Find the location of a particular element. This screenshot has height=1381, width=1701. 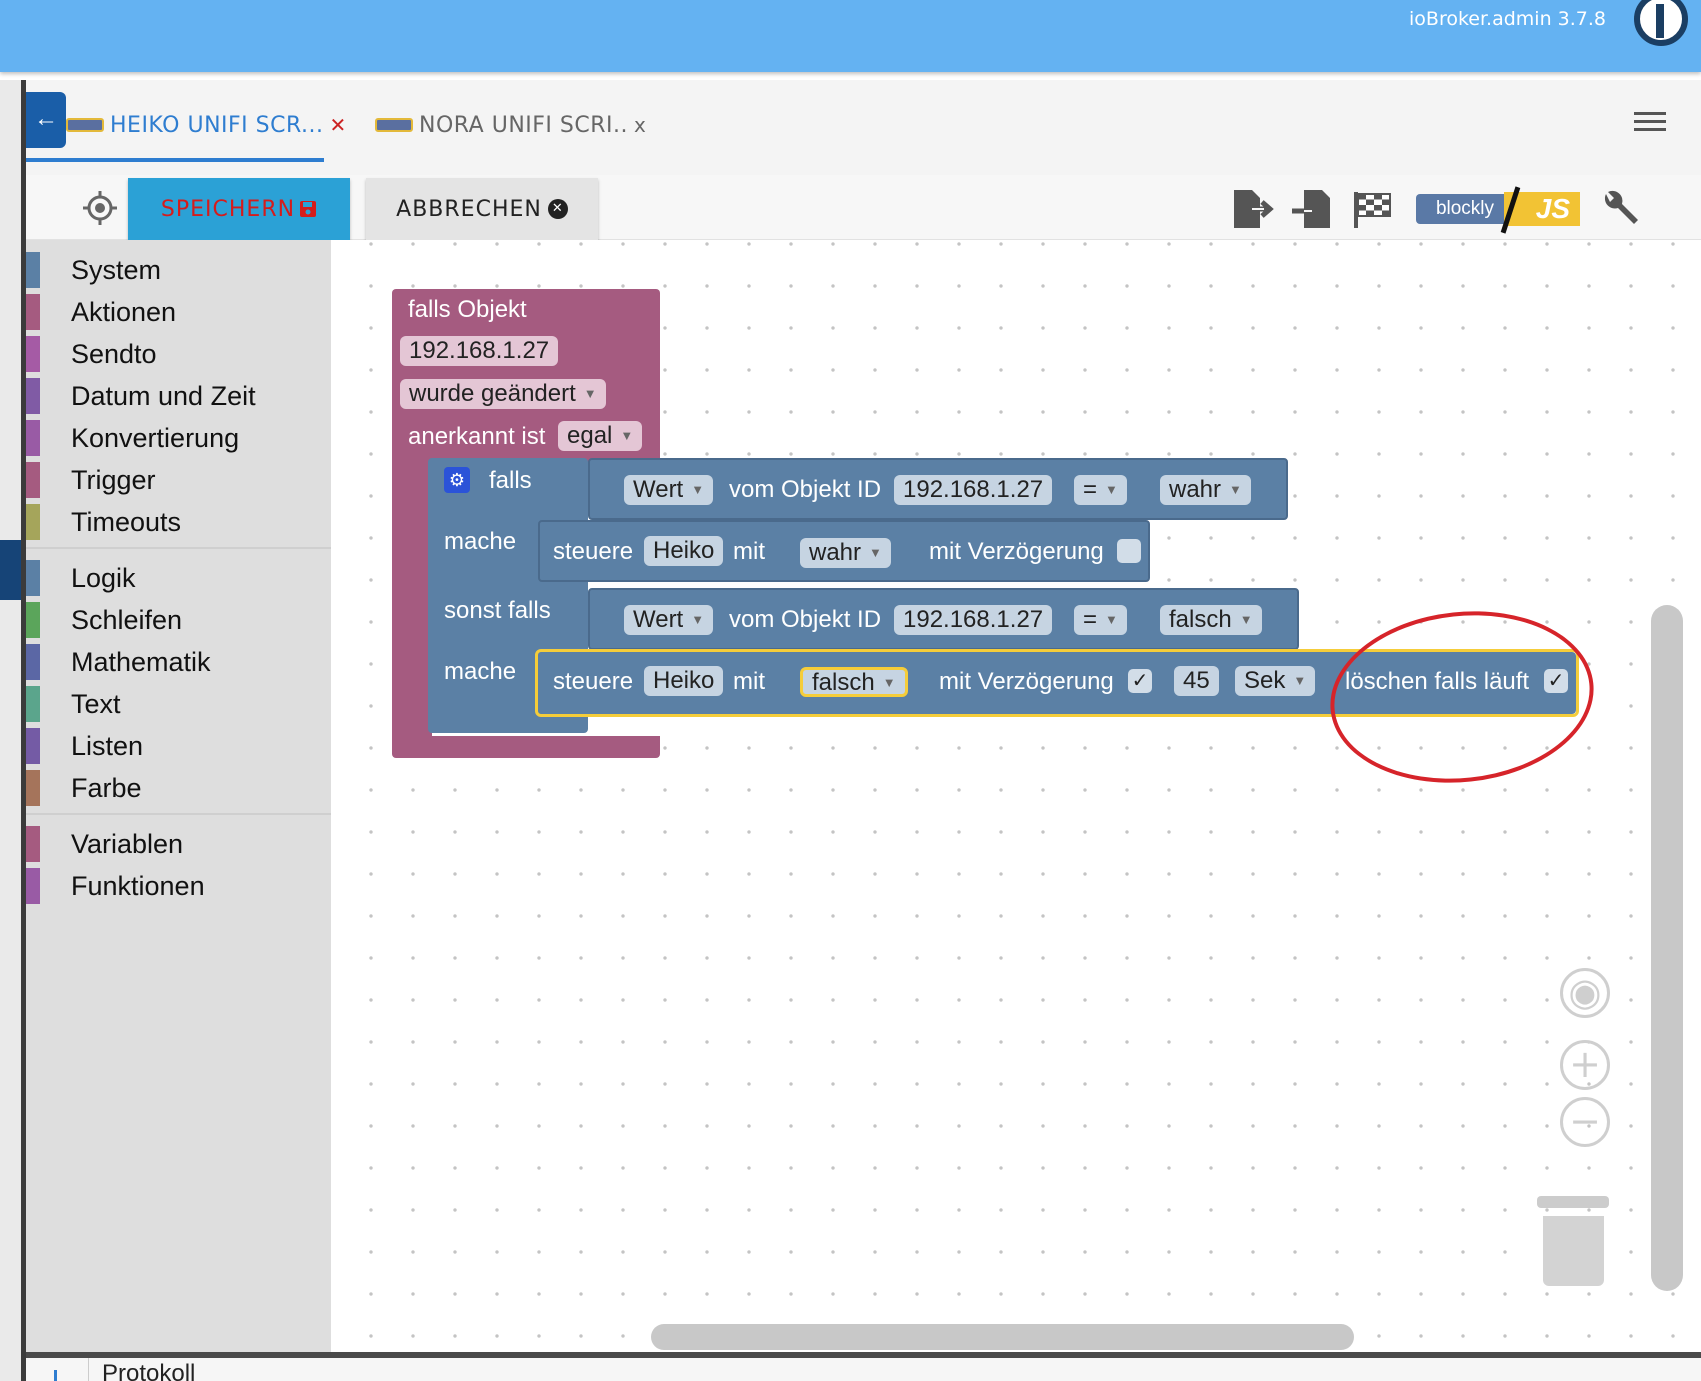

main-nav-selected is located at coordinates (10, 570).